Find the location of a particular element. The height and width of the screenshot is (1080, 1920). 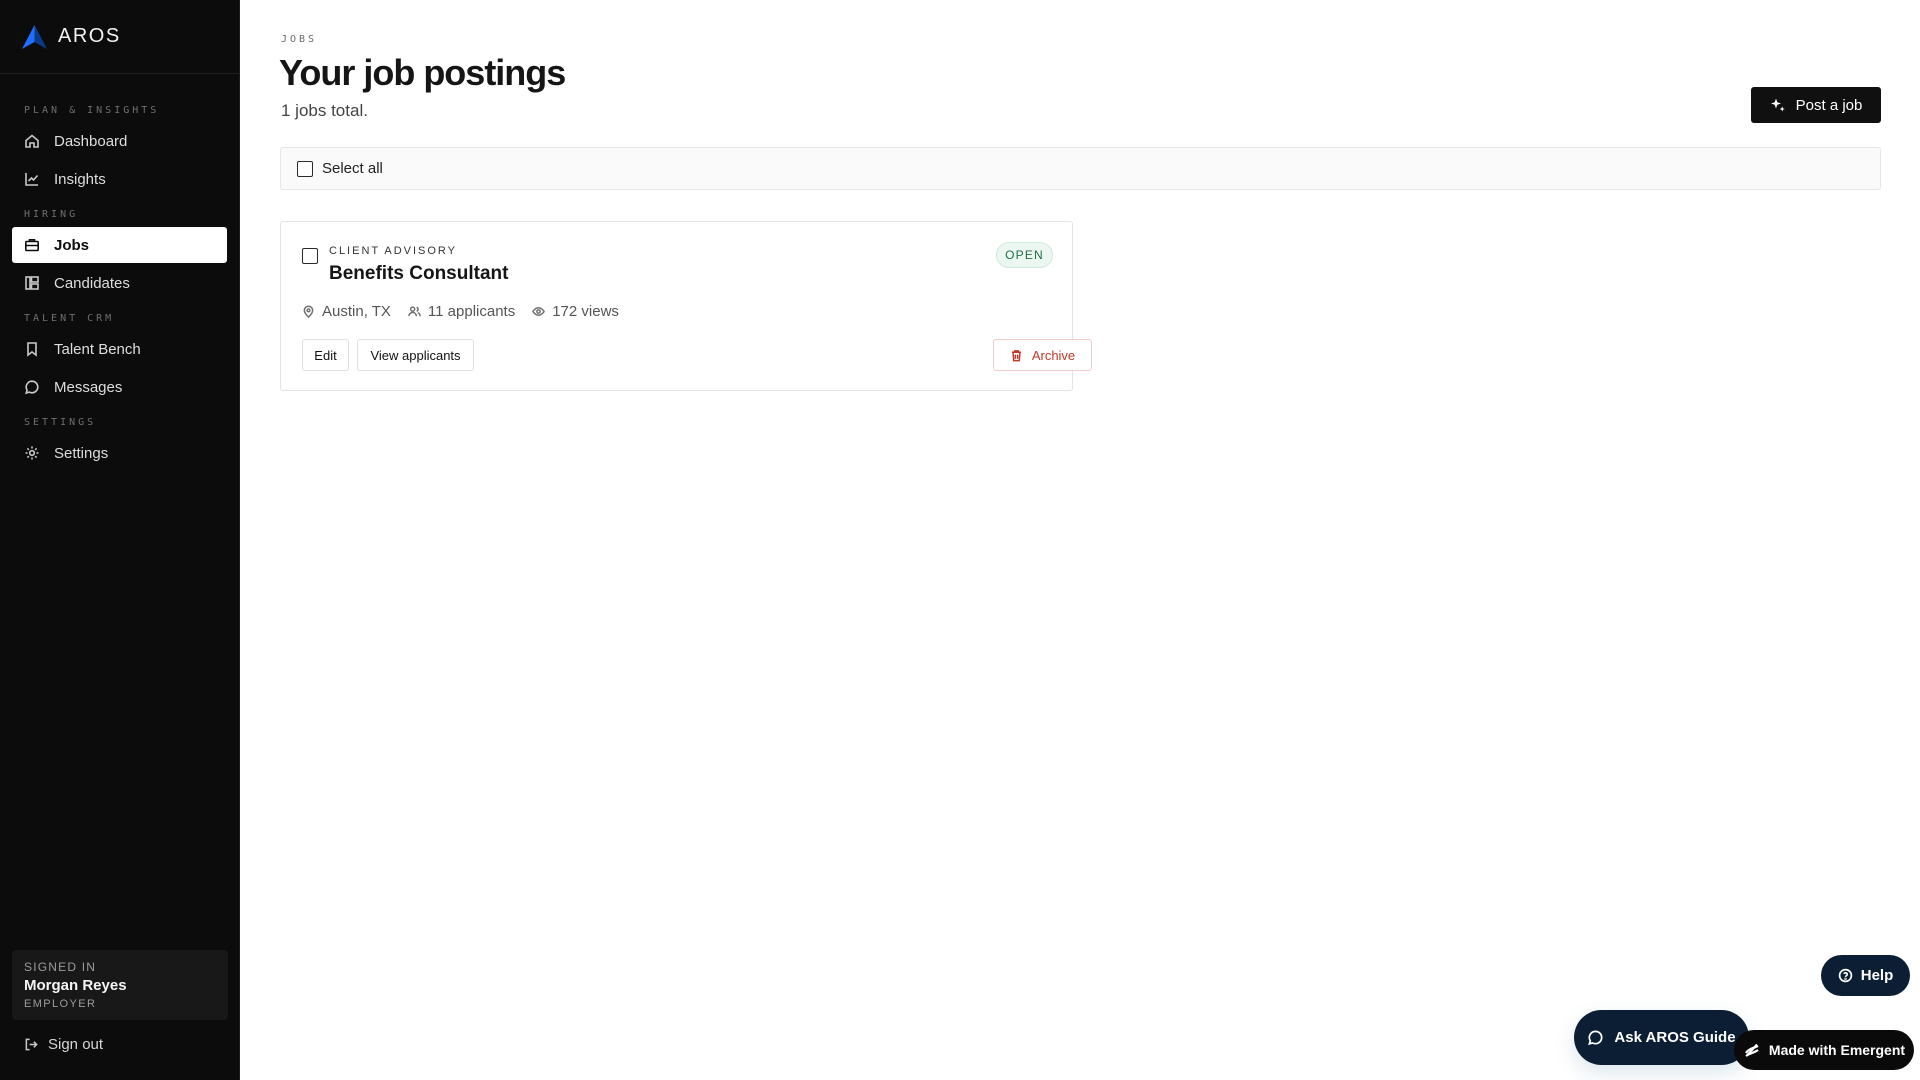

section-label-talent-crm: TALENT CRM is located at coordinates (69, 318).